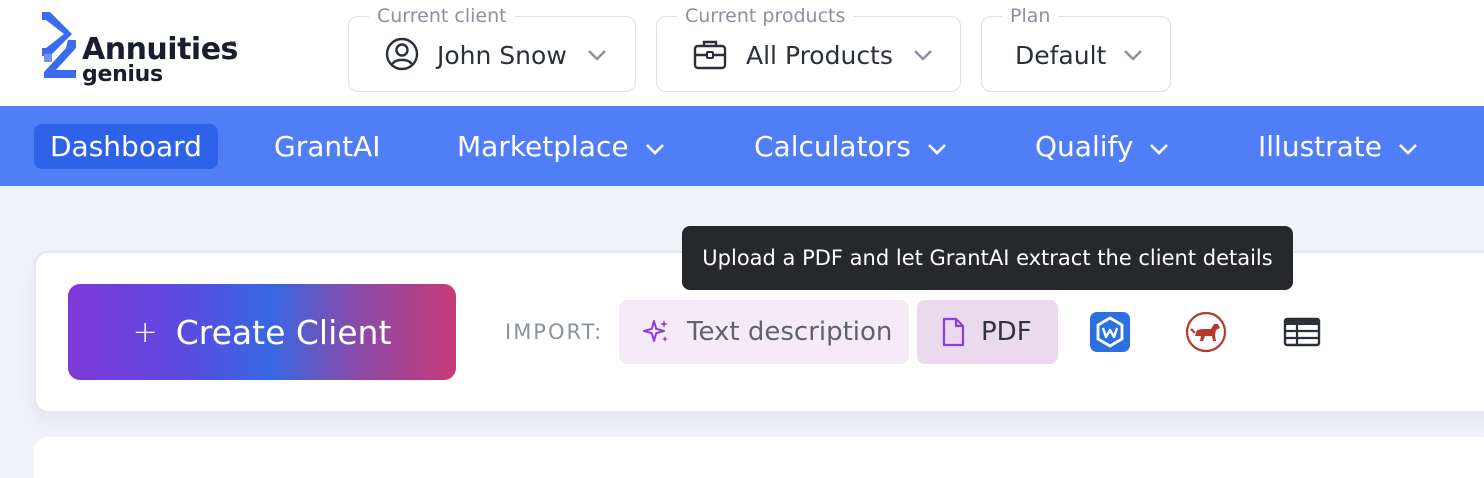 Image resolution: width=1484 pixels, height=478 pixels. I want to click on create-client-label: Create Client, so click(283, 332).